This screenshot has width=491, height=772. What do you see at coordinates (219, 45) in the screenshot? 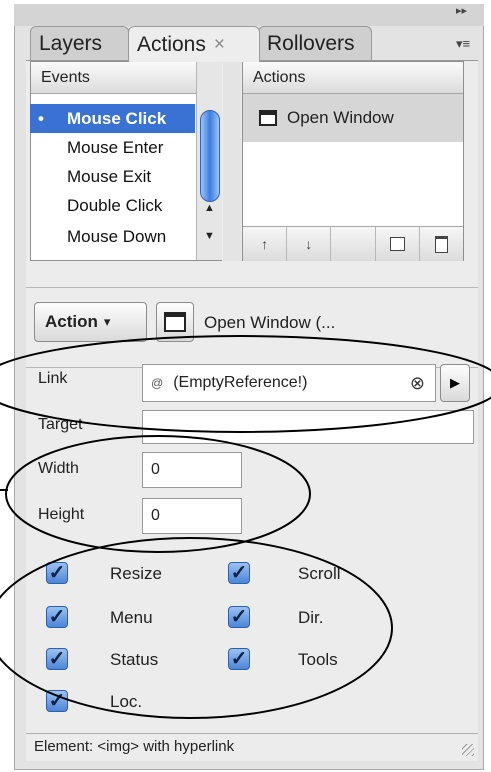
I see `close-tab-icon: ×` at bounding box center [219, 45].